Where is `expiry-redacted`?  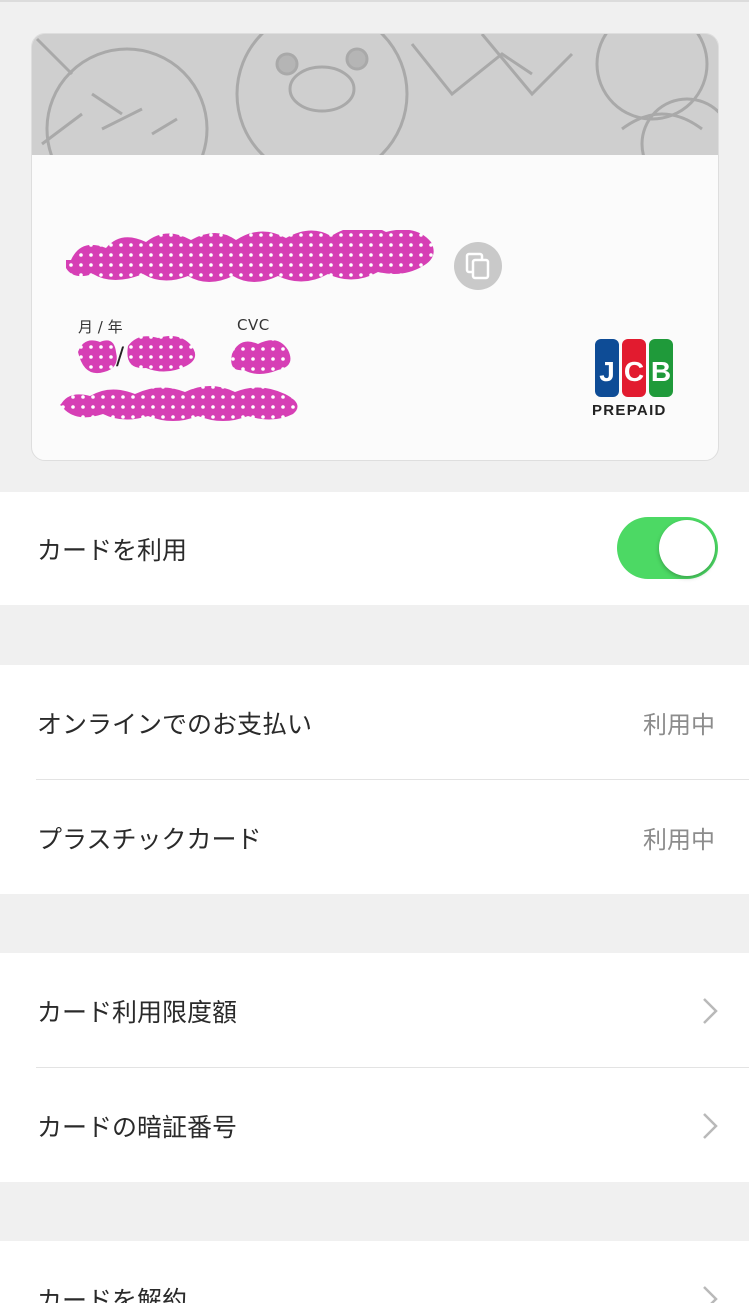 expiry-redacted is located at coordinates (137, 355).